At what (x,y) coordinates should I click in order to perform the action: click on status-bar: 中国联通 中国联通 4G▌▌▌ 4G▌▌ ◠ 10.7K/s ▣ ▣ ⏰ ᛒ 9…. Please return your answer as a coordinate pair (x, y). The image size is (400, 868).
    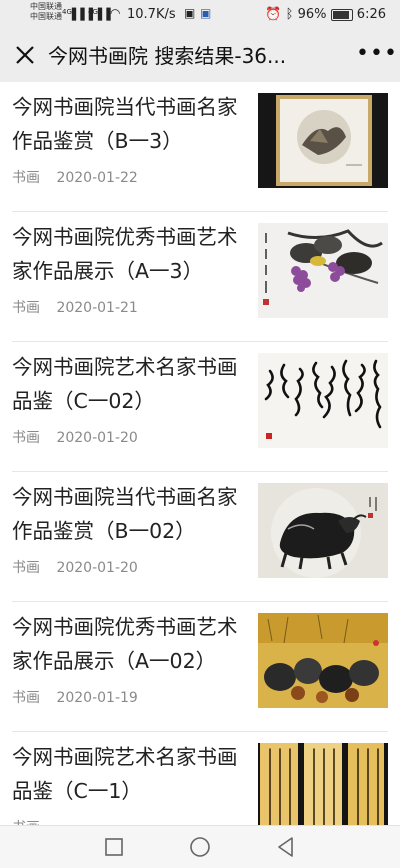
    Looking at the image, I should click on (200, 15).